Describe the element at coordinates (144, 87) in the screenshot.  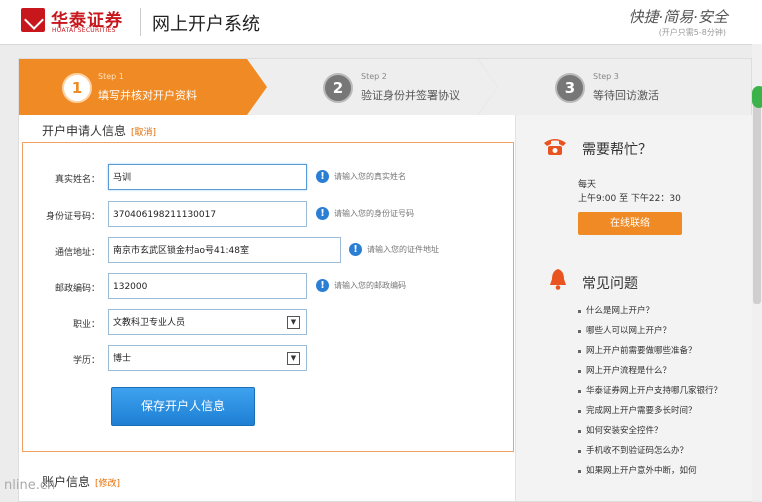
I see `step-1: 1 Step 1 填写并核对开户资料` at that location.